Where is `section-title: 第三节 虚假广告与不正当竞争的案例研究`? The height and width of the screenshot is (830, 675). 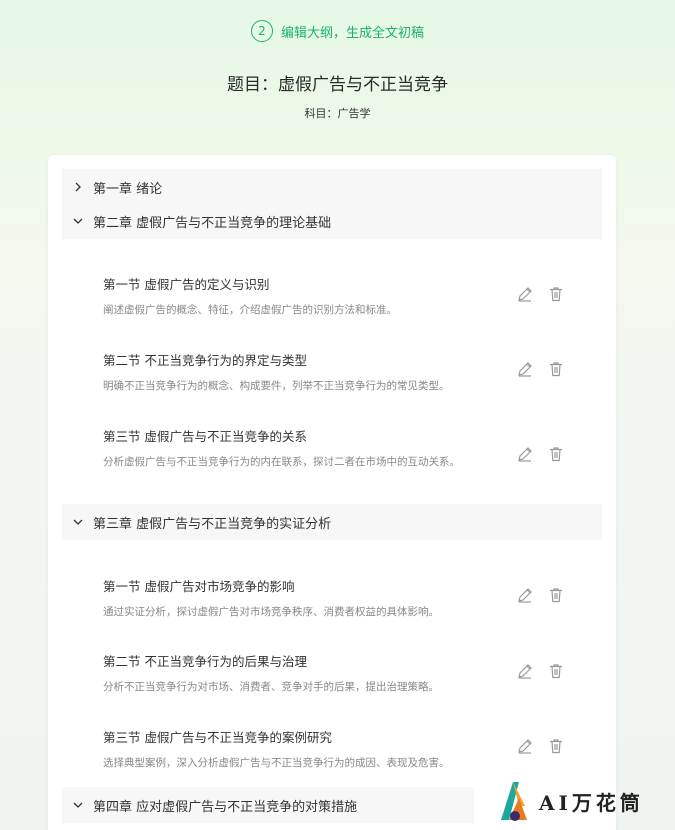
section-title: 第三节 虚假广告与不正当竞争的案例研究 is located at coordinates (217, 737).